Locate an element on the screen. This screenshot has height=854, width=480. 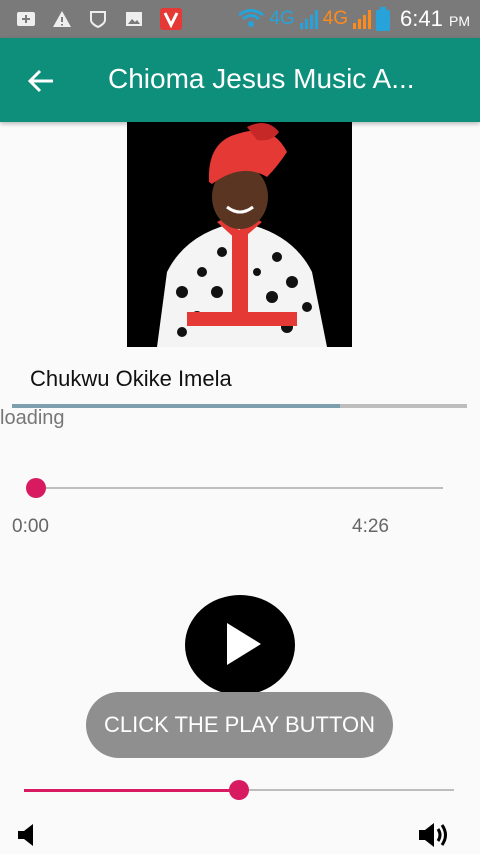
seek-bar is located at coordinates (239, 488).